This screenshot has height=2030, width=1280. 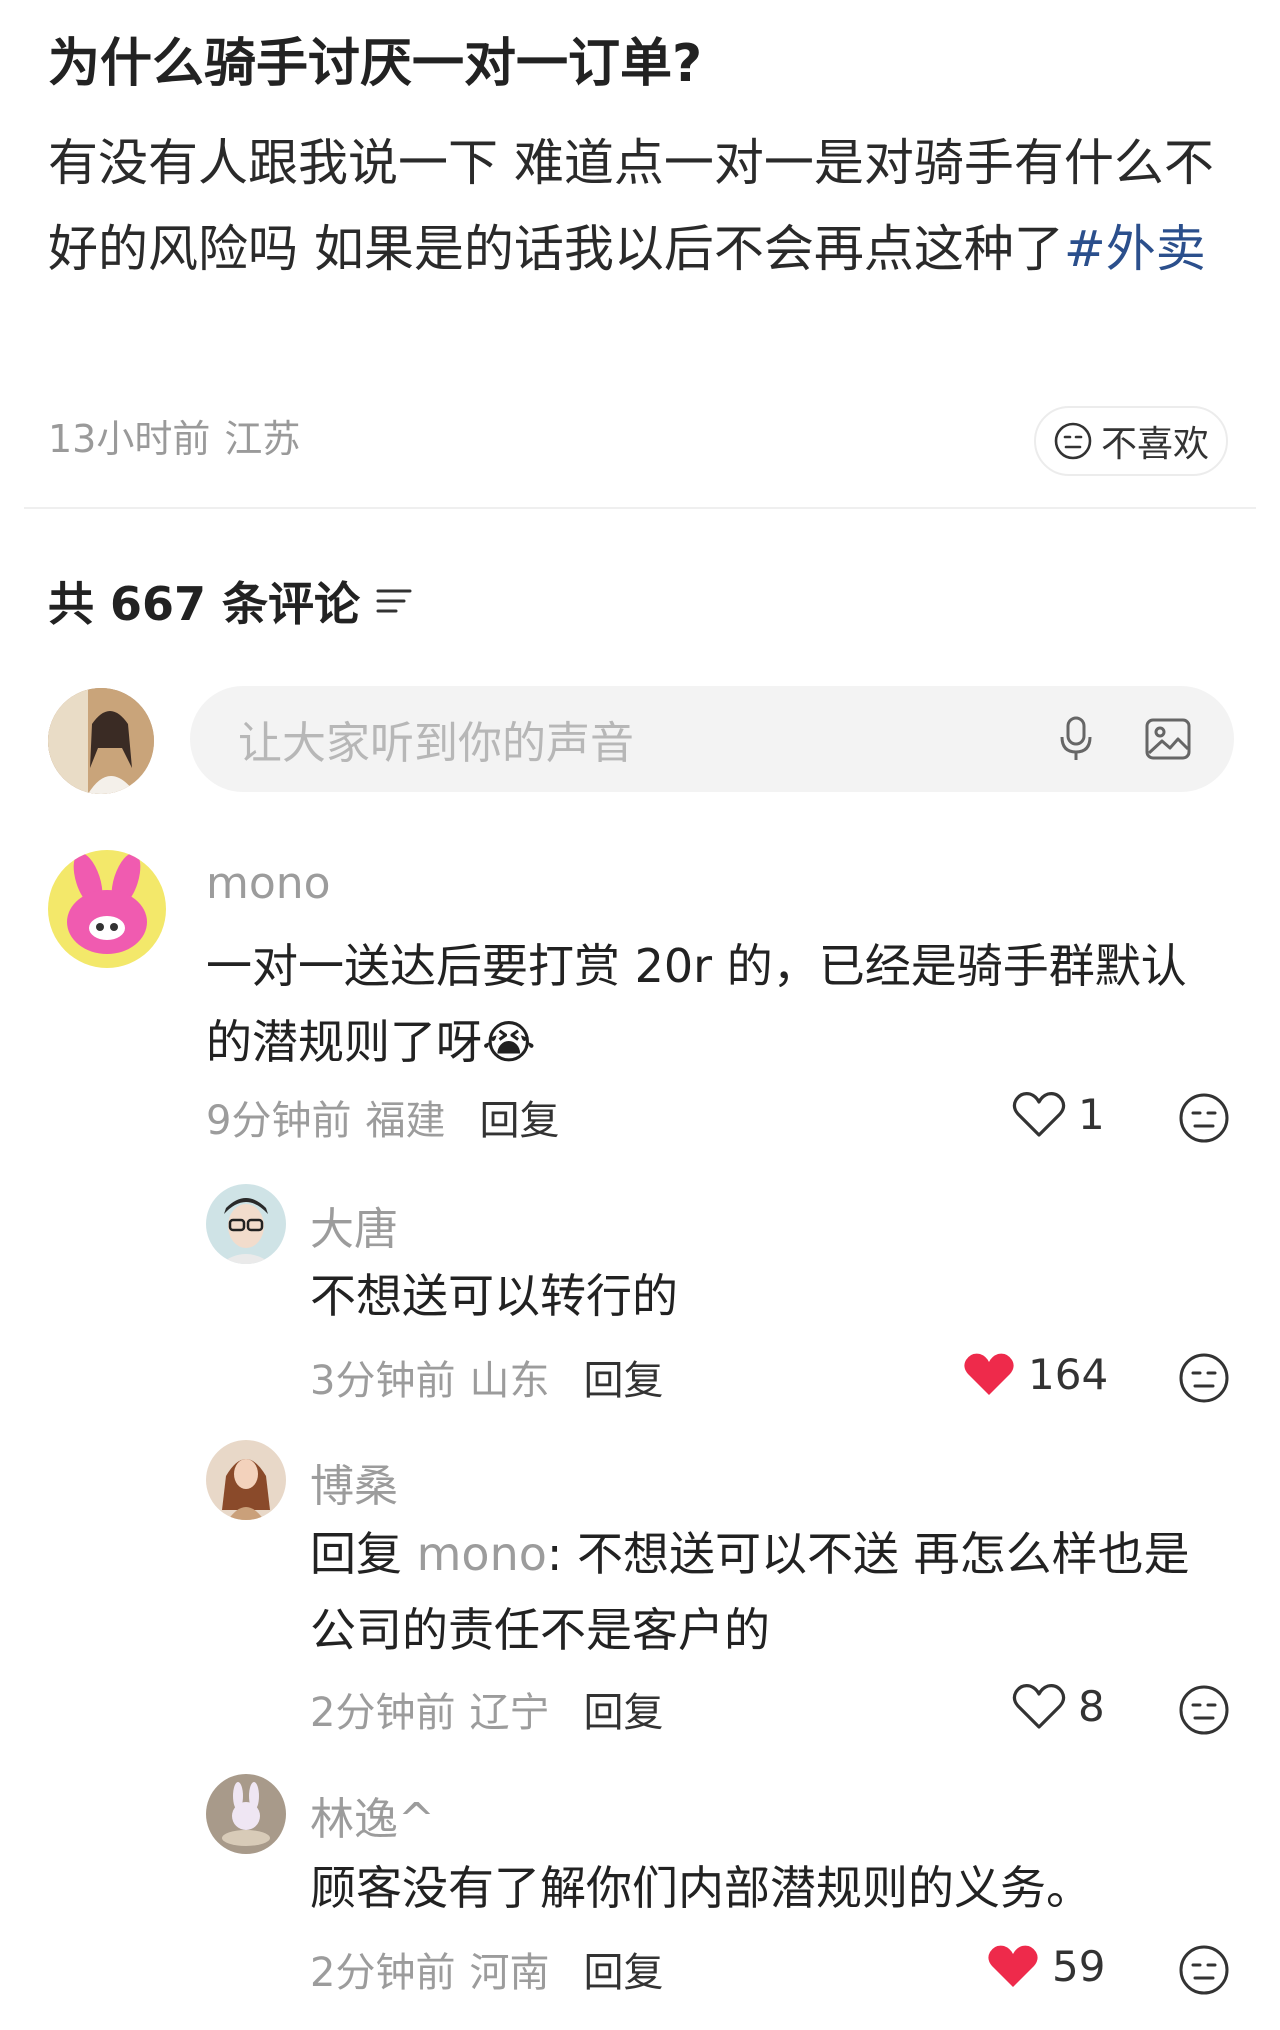 I want to click on crying-emoji-icon: 😭, so click(x=509, y=1042).